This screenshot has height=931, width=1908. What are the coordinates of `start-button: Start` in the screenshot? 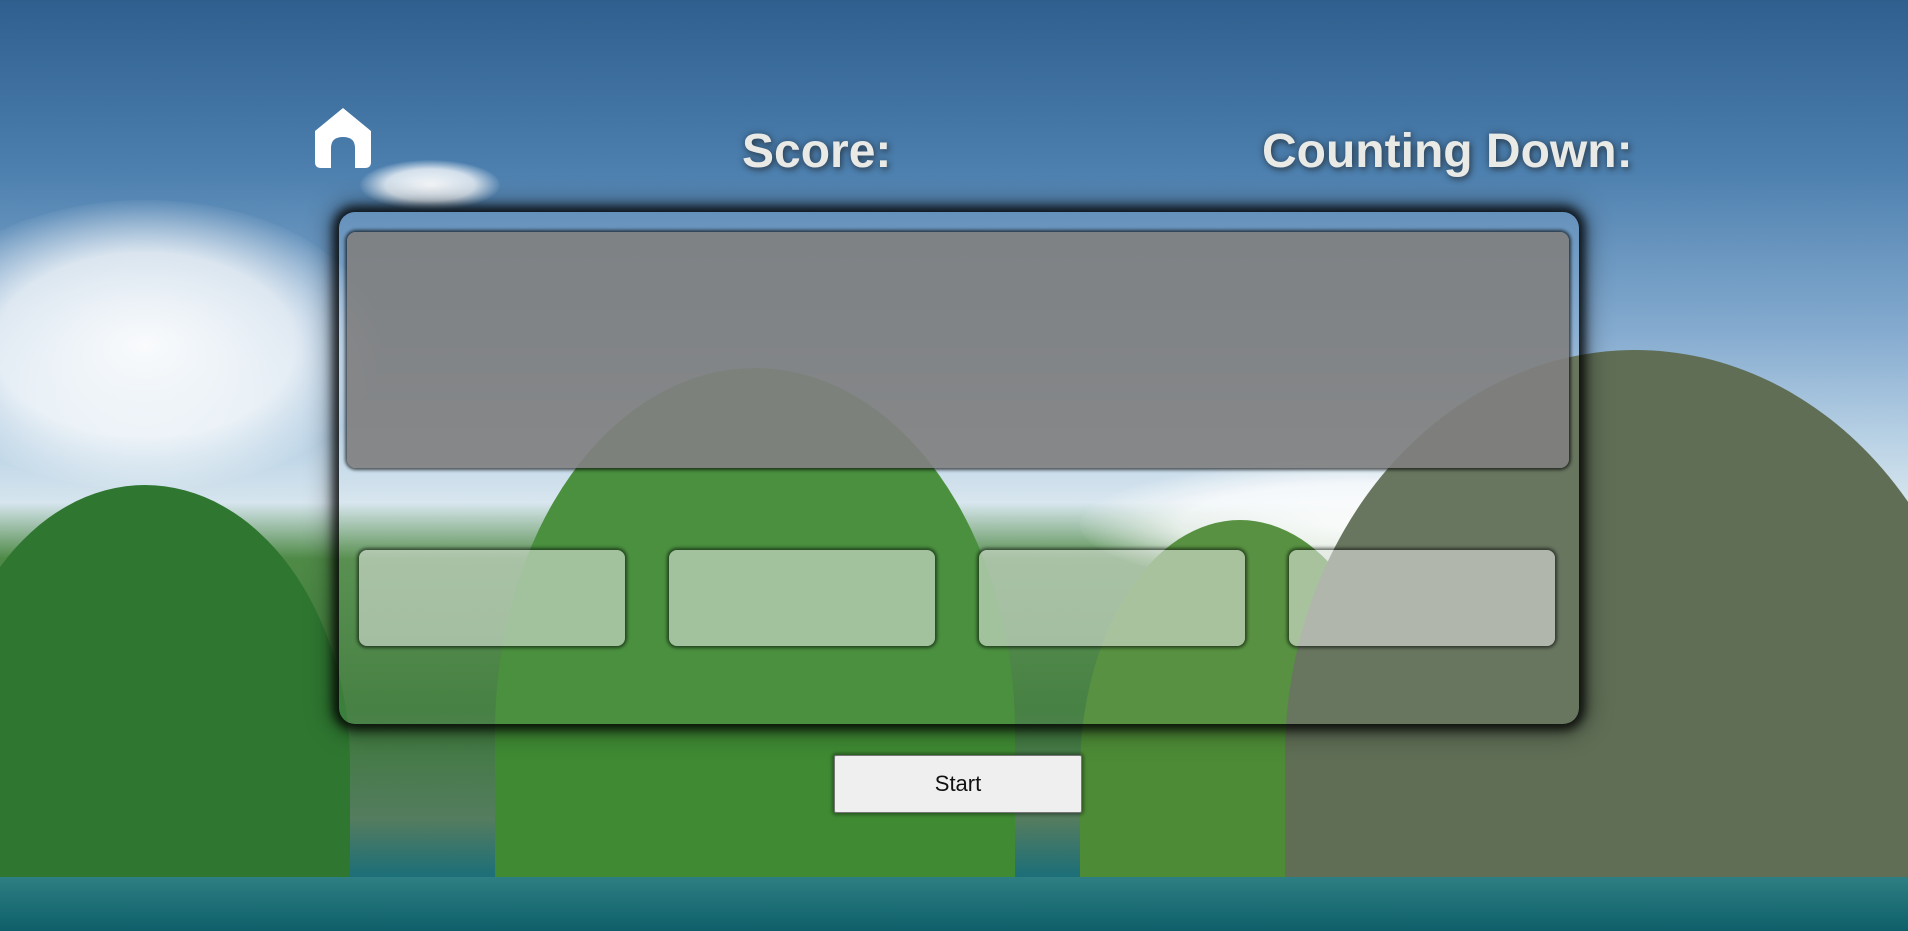 It's located at (958, 784).